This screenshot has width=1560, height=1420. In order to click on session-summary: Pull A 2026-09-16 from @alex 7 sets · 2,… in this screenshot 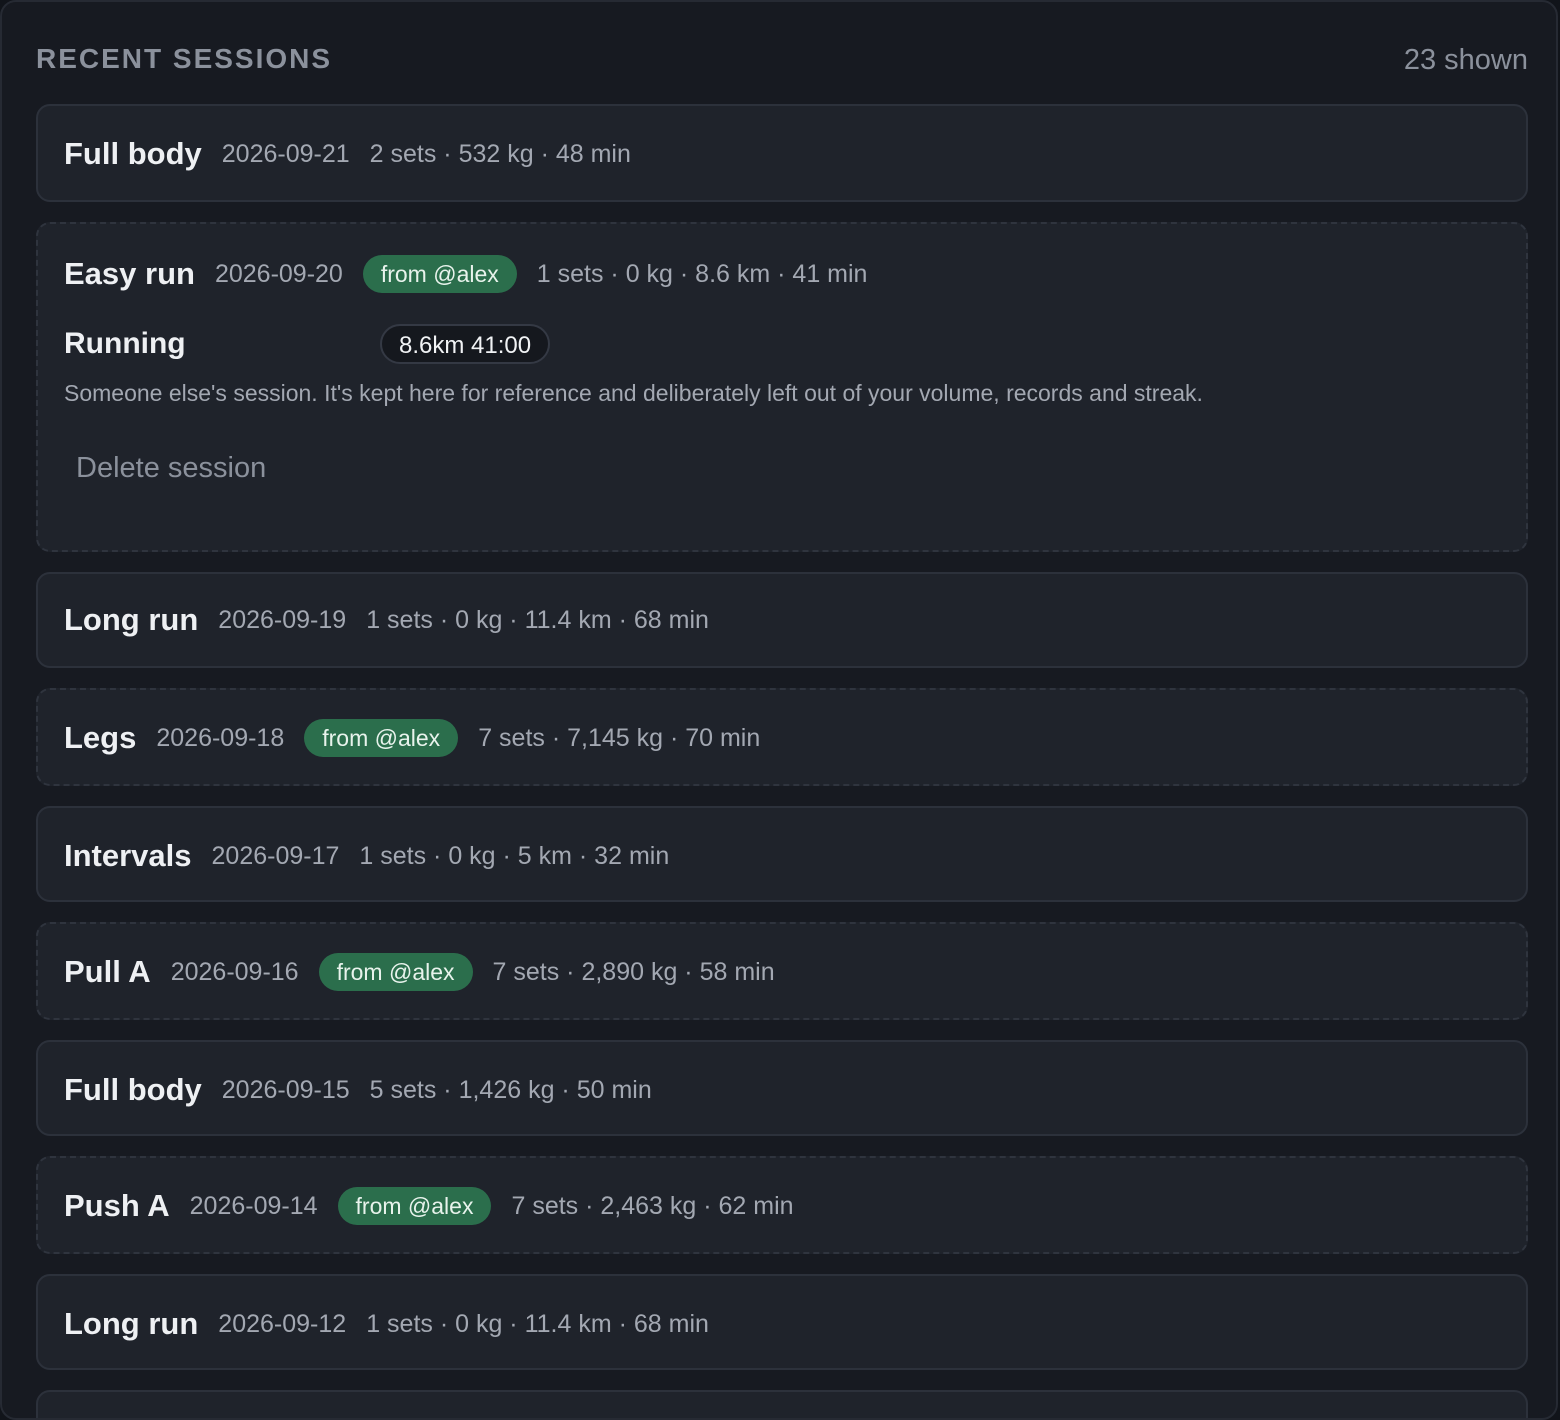, I will do `click(782, 972)`.